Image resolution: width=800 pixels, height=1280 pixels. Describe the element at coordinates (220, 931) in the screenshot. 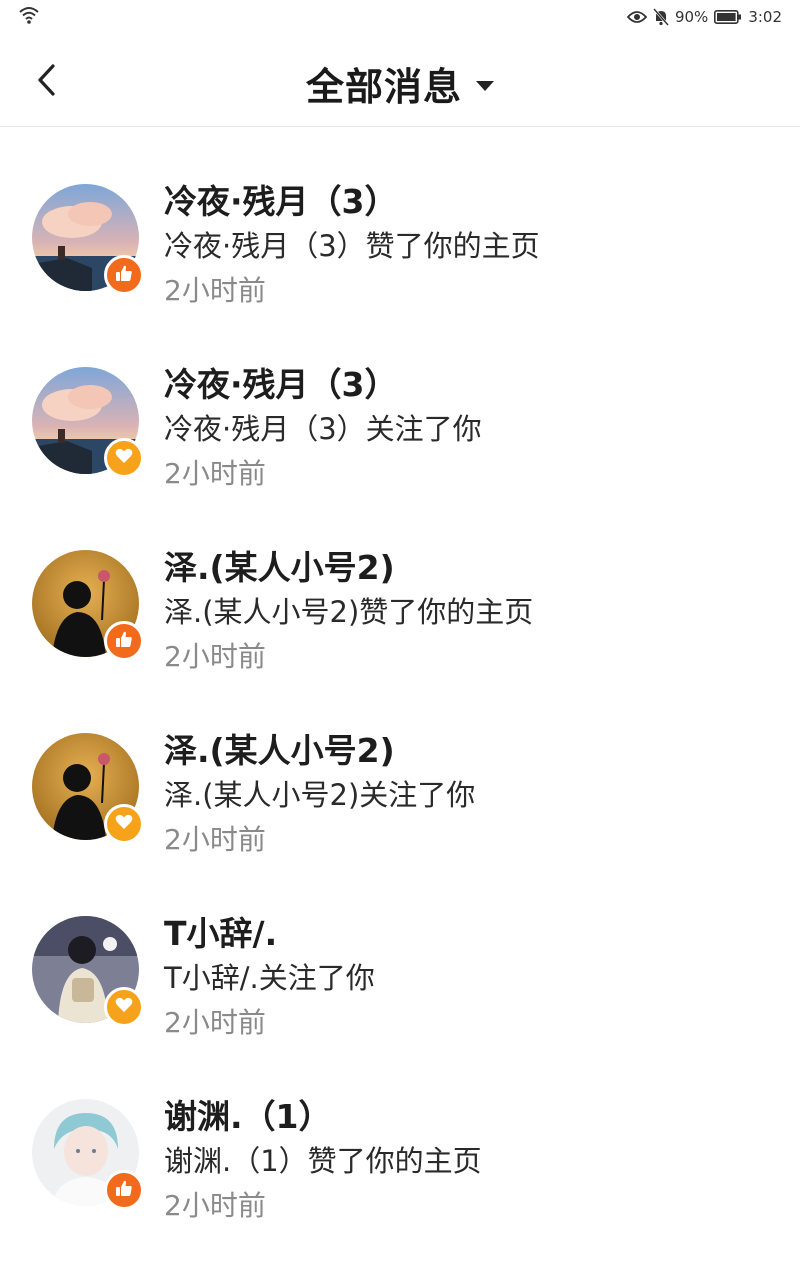

I see `sender-name: T小辞/.` at that location.